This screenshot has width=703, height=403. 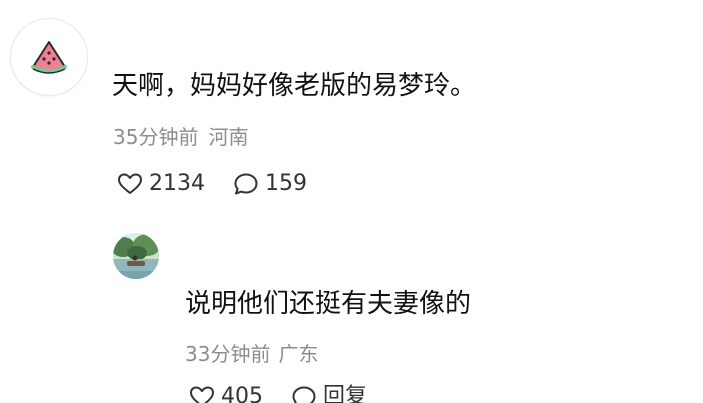 I want to click on comment-meta: 35分钟前 河南, so click(x=180, y=137).